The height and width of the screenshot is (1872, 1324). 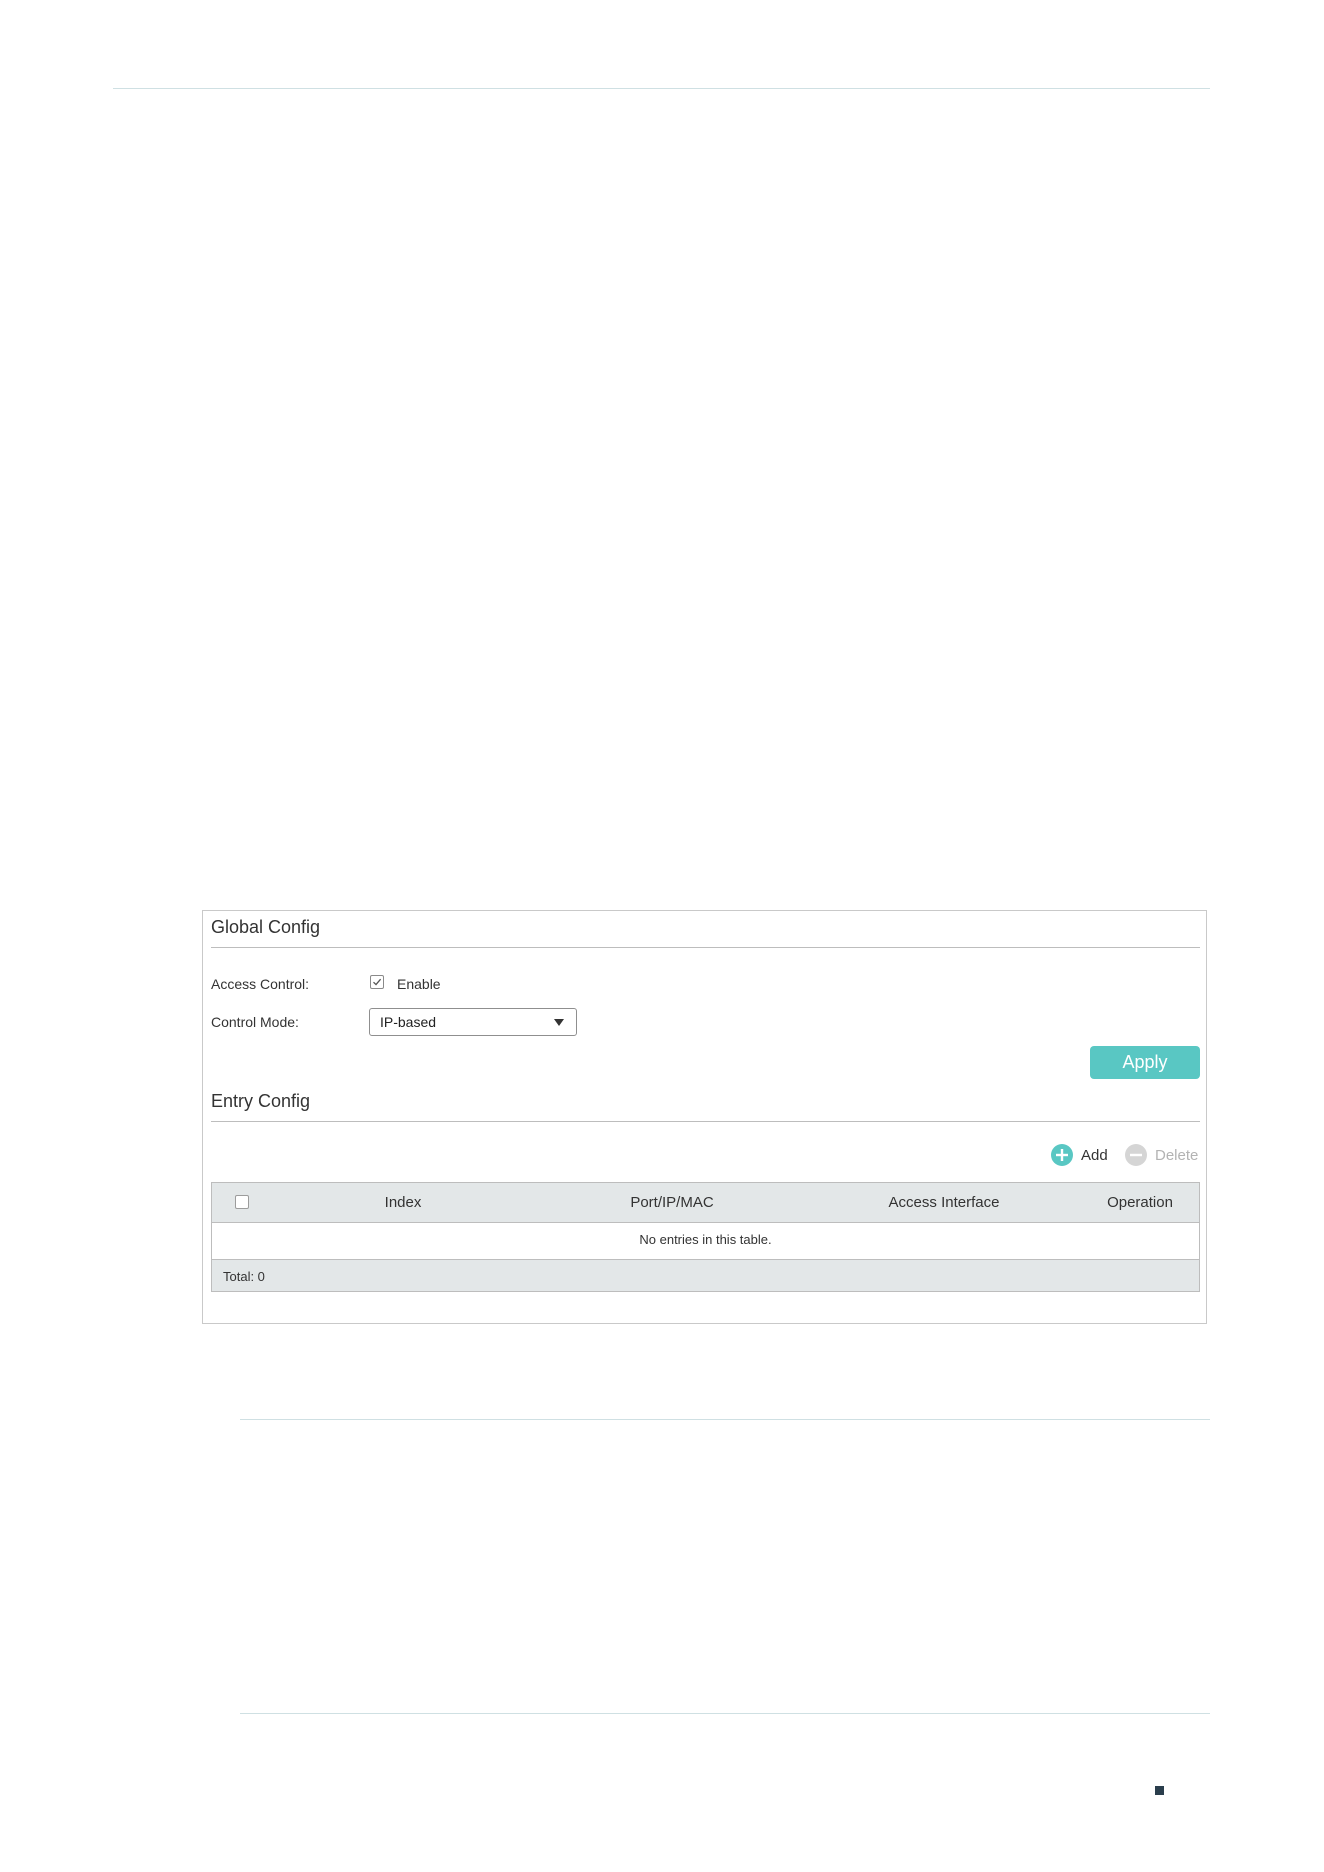 I want to click on add-button: Add, so click(x=1079, y=1155).